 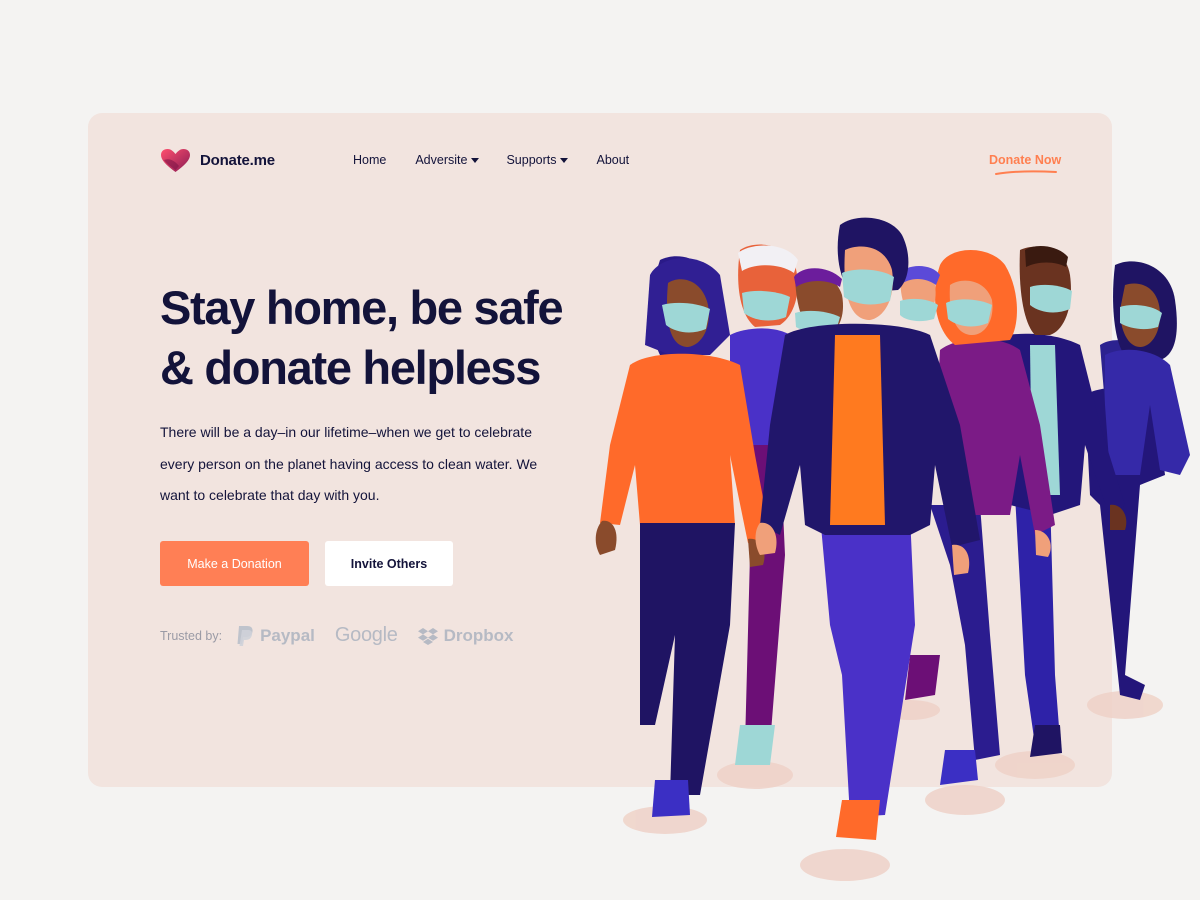 I want to click on trusted-by-row: Trusted by: Paypal Google Dropbox, so click(x=346, y=635).